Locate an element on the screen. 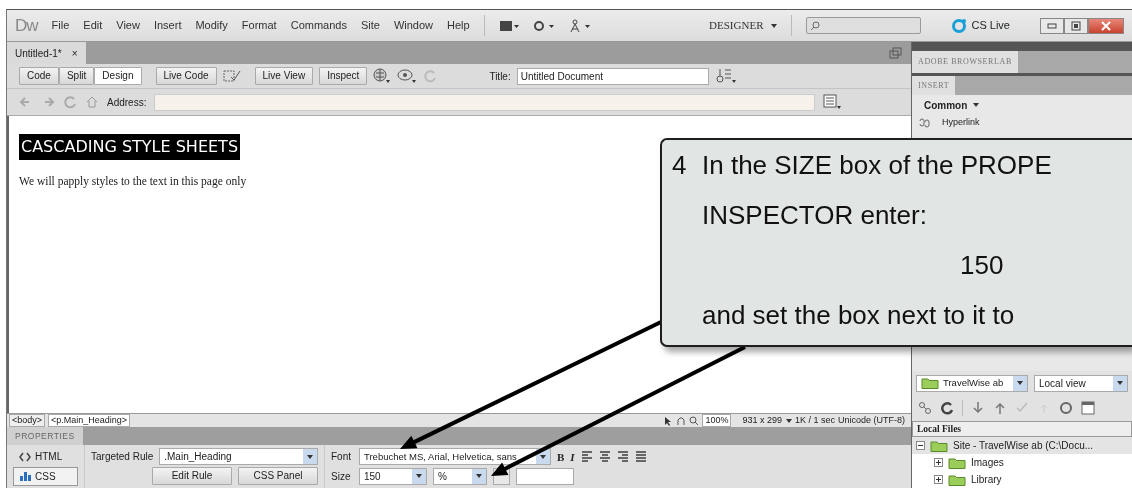 The width and height of the screenshot is (1132, 488). edit-rule-button: Edit Rule is located at coordinates (192, 476).